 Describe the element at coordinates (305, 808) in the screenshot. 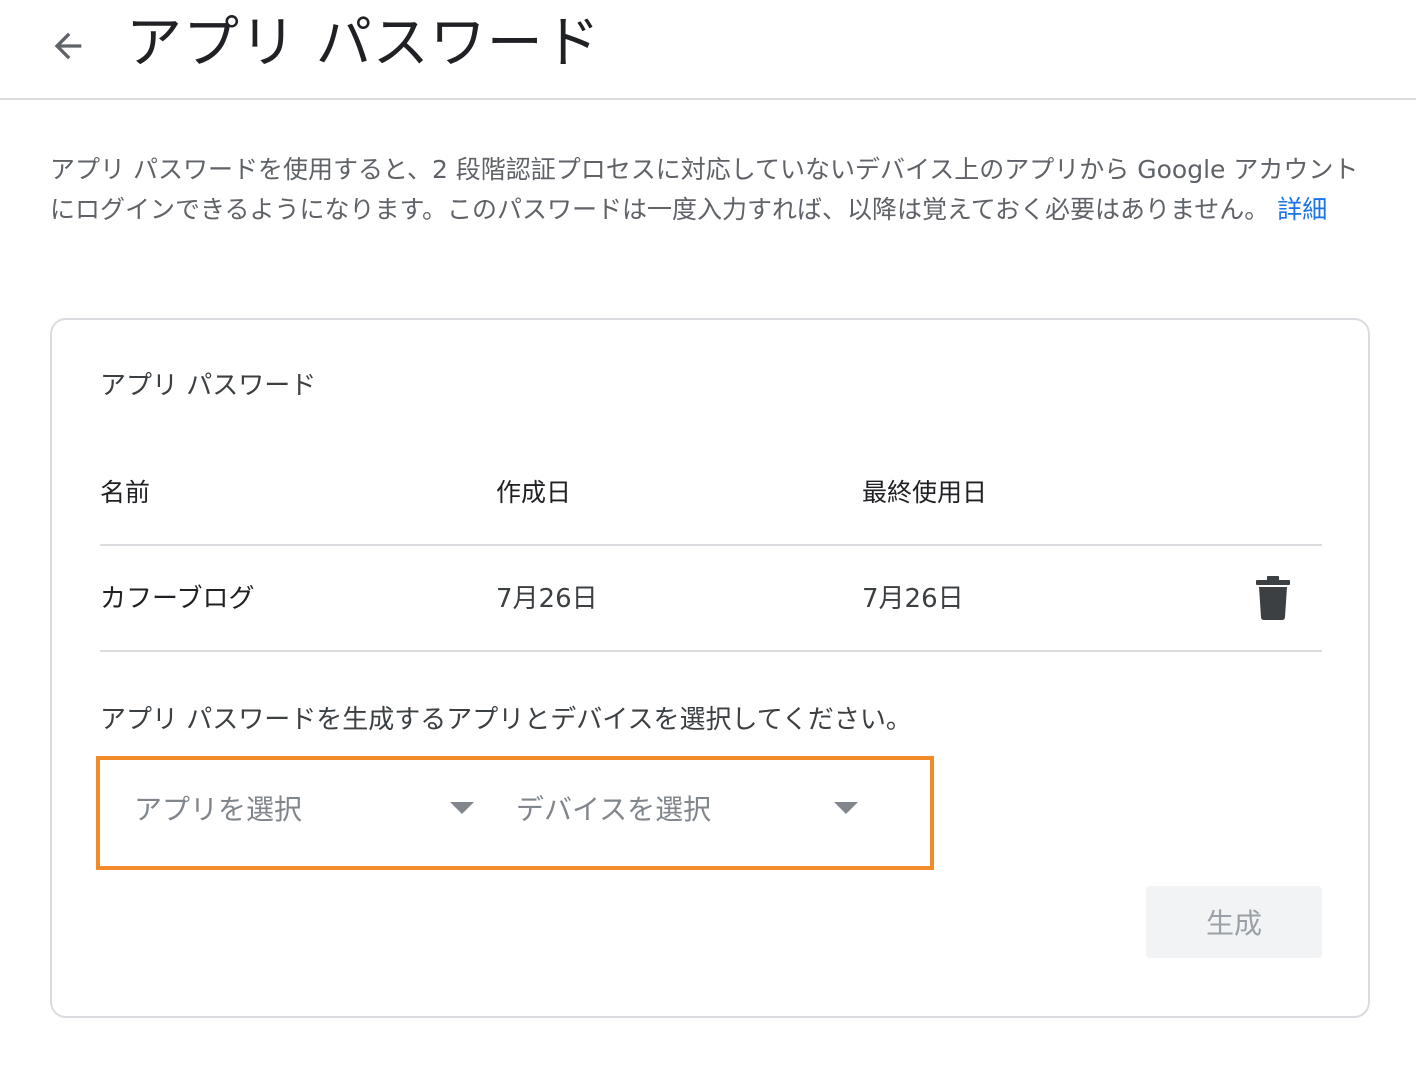

I see `app-select-dropdown: アプリを選択` at that location.